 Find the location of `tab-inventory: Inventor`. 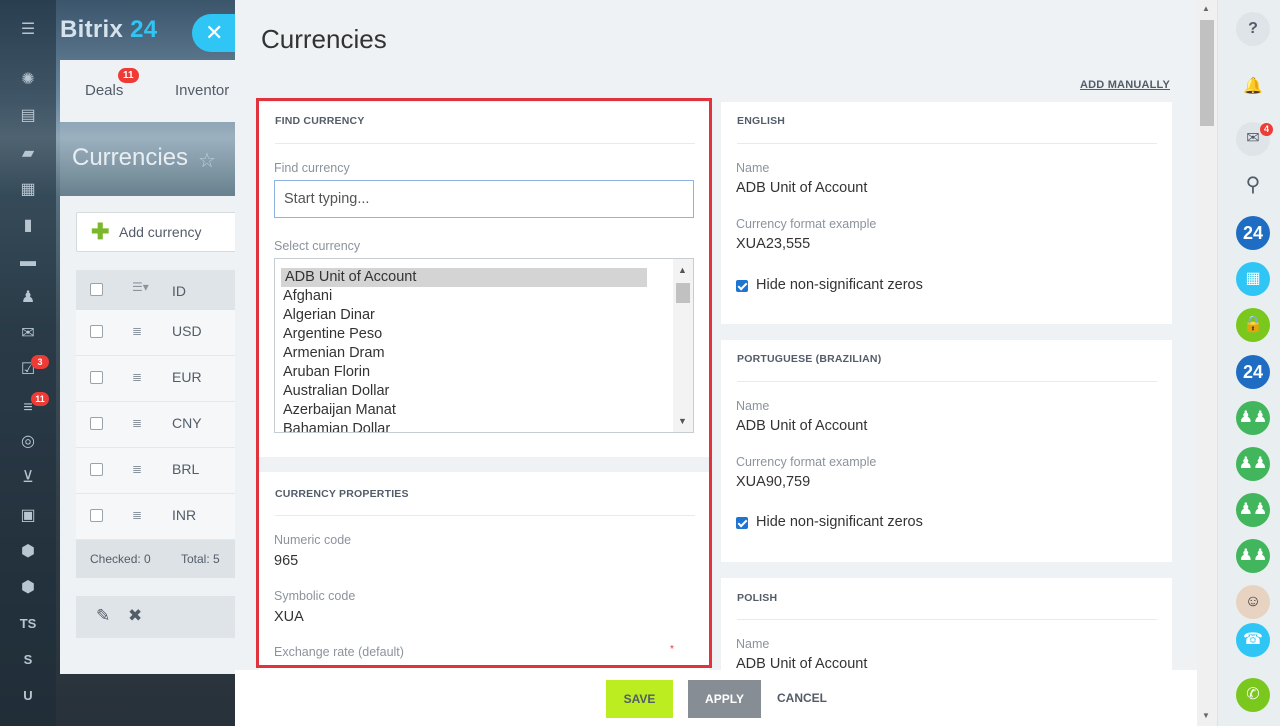

tab-inventory: Inventor is located at coordinates (202, 90).